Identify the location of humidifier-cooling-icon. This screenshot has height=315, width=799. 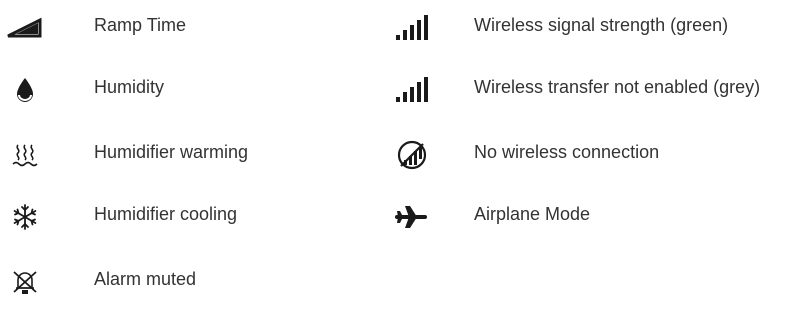
(25, 217).